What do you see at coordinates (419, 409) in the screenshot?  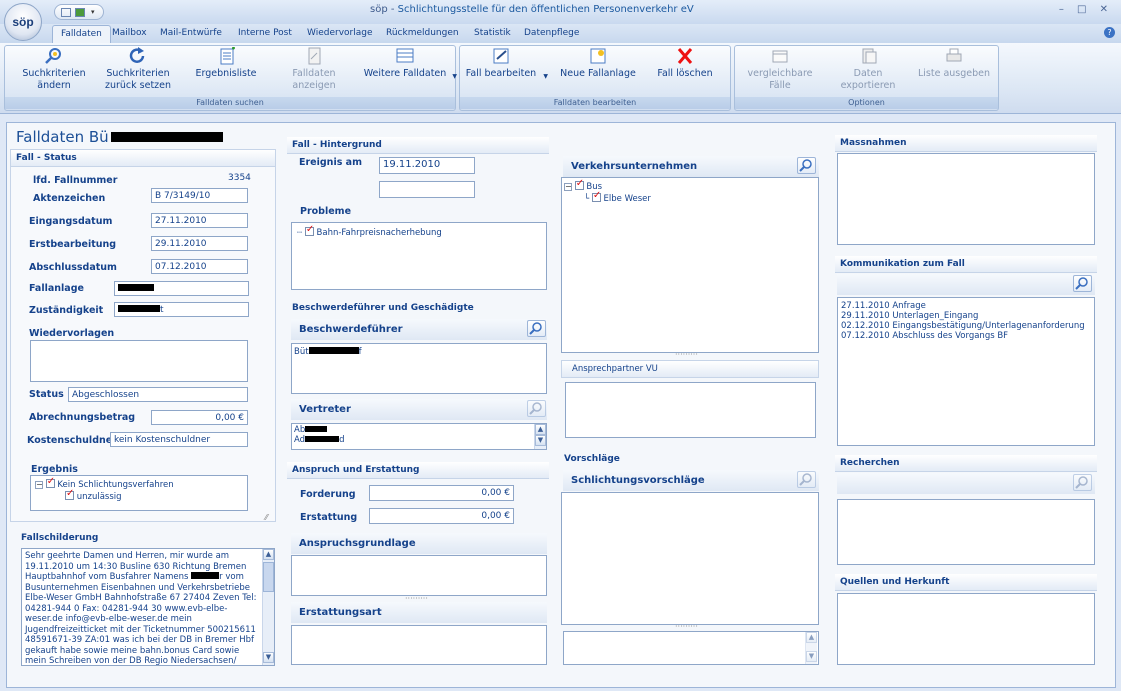 I see `vertreter-header: Vertreter` at bounding box center [419, 409].